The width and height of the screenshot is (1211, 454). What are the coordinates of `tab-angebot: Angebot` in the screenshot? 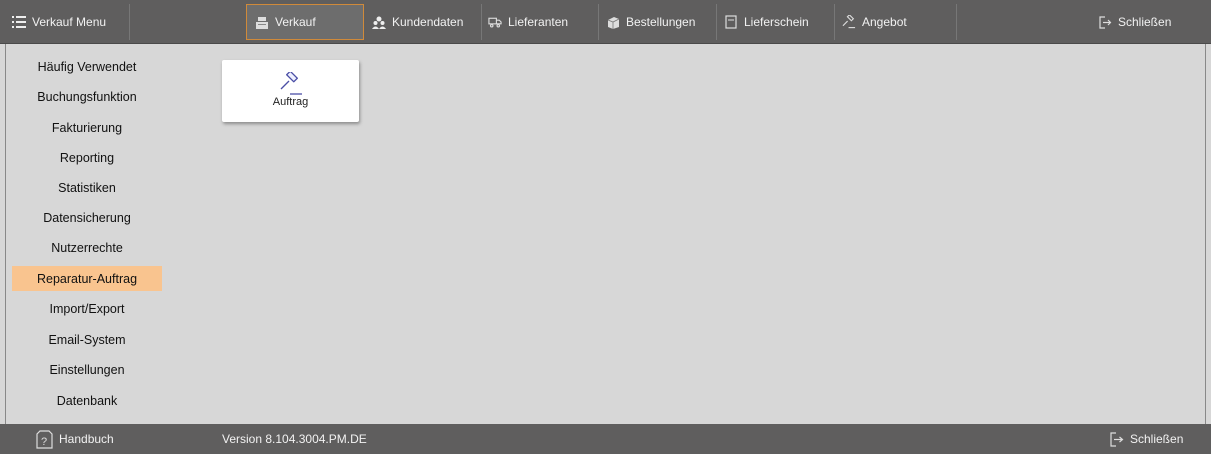 It's located at (894, 22).